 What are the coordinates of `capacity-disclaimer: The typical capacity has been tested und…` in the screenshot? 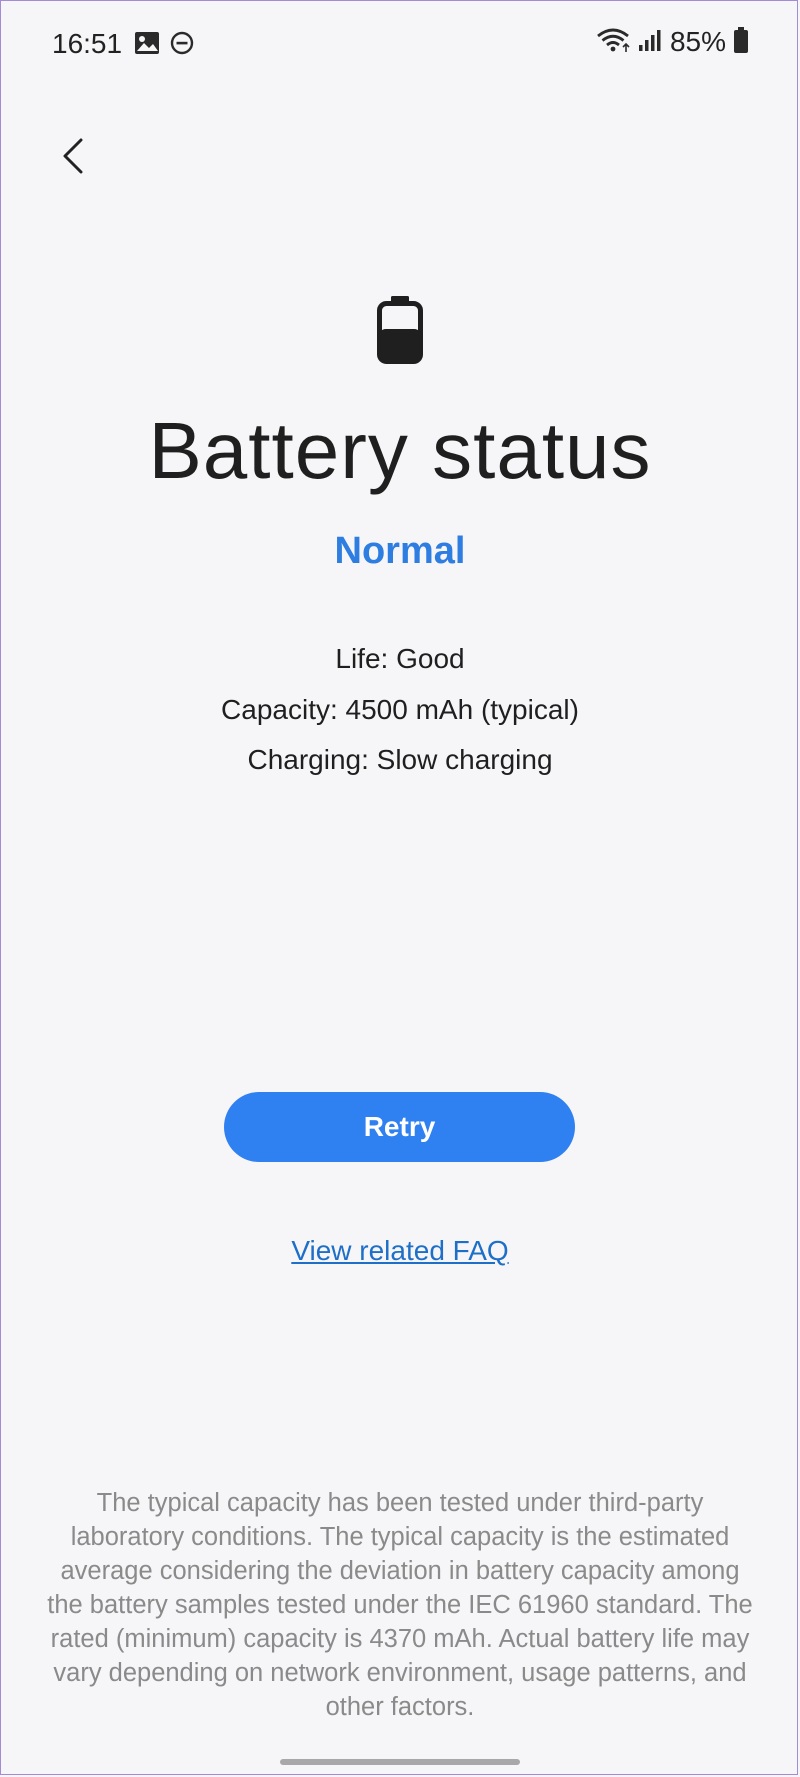 It's located at (400, 1605).